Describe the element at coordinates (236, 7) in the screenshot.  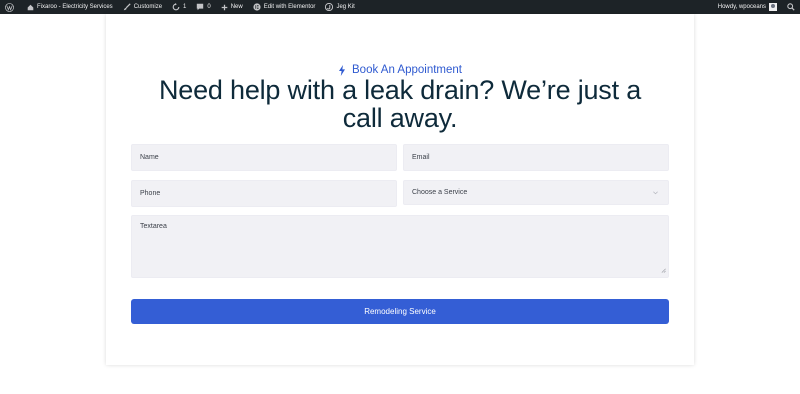
I see `new-label: New` at that location.